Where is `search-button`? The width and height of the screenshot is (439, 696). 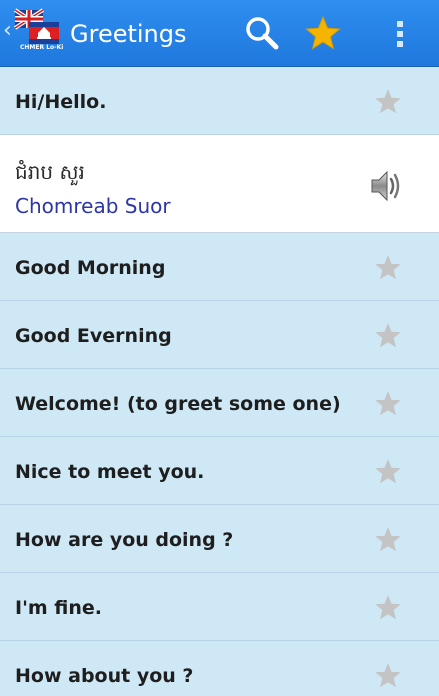
search-button is located at coordinates (262, 34).